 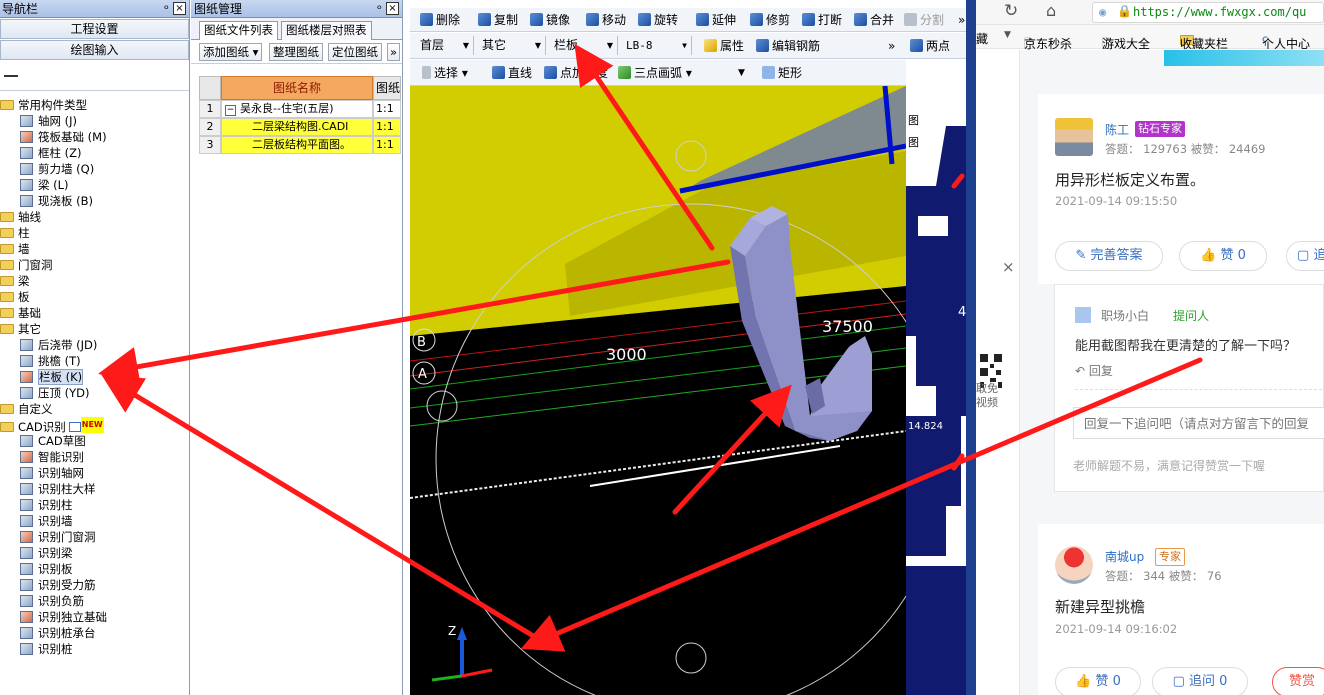 What do you see at coordinates (238, 30) in the screenshot?
I see `tab-file-list: 图纸文件列表` at bounding box center [238, 30].